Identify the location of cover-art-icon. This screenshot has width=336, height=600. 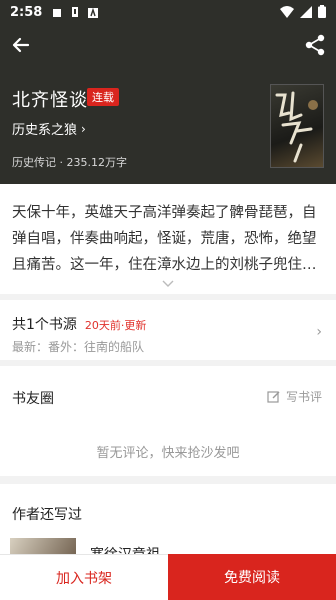
(296, 127).